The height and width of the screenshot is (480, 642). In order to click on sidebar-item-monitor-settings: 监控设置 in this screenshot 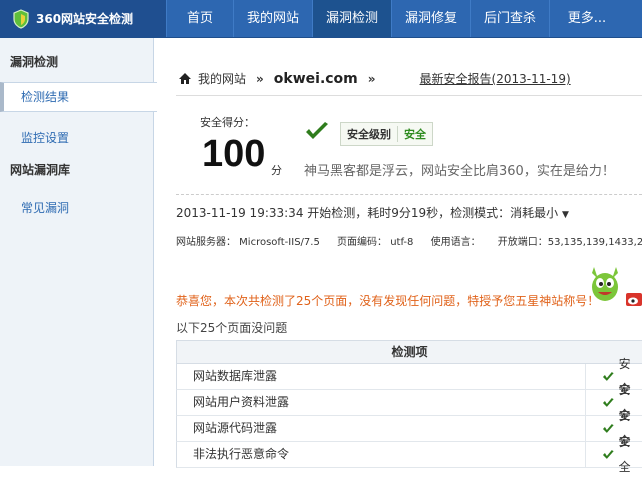, I will do `click(76, 138)`.